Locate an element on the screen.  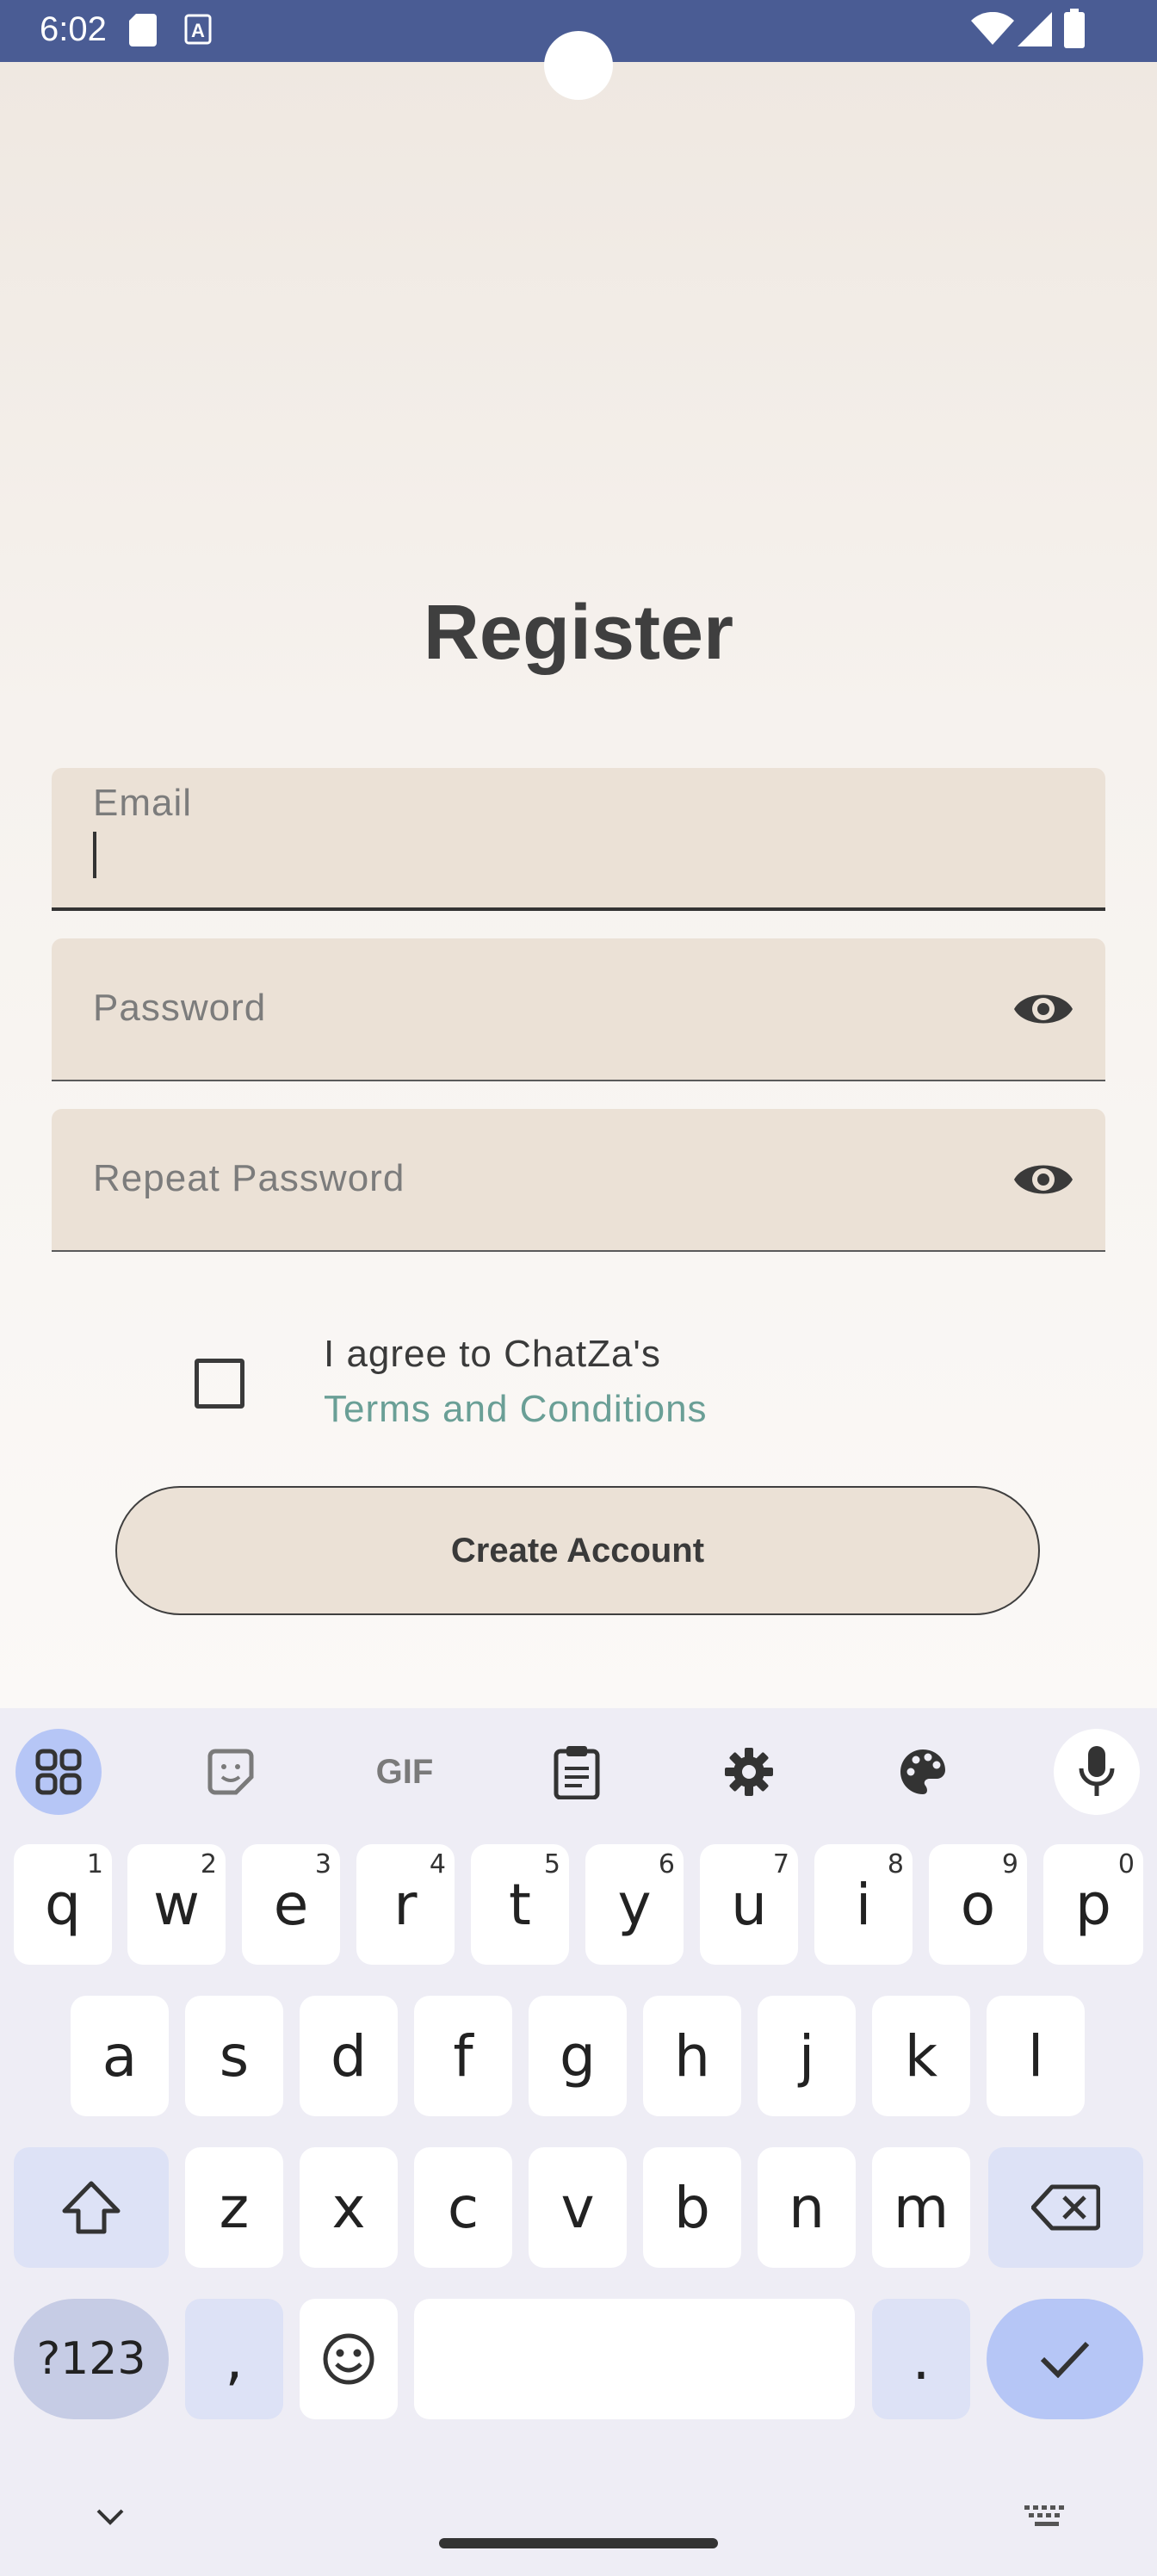
emoji-key is located at coordinates (349, 2359).